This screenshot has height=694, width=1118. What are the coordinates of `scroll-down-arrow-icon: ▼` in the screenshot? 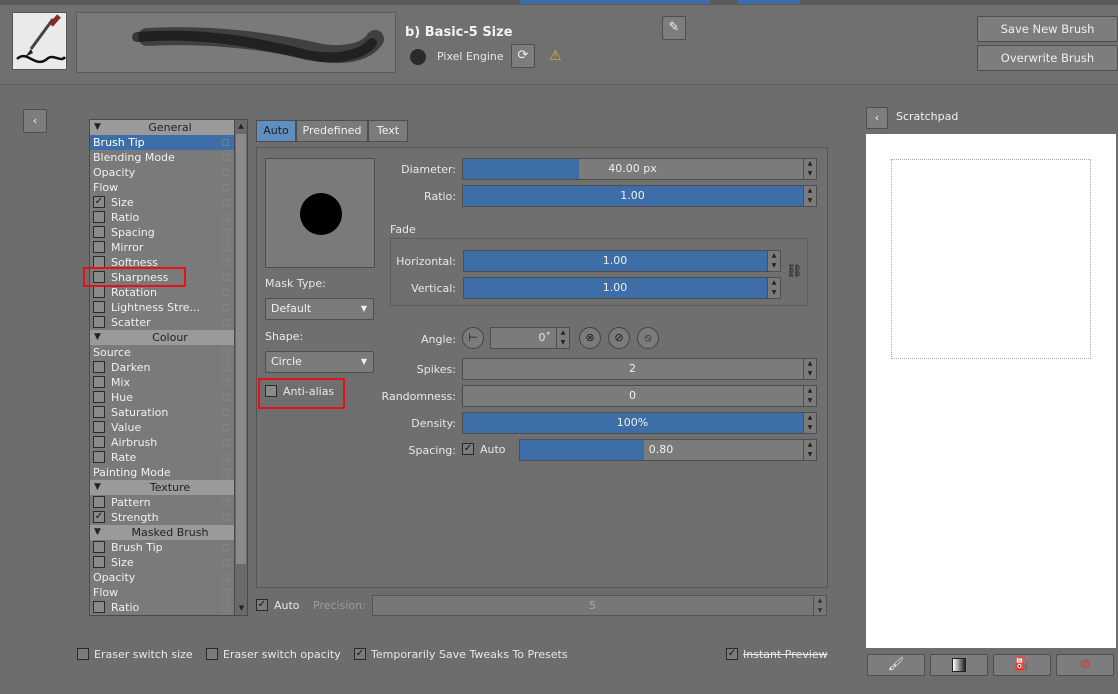 It's located at (241, 608).